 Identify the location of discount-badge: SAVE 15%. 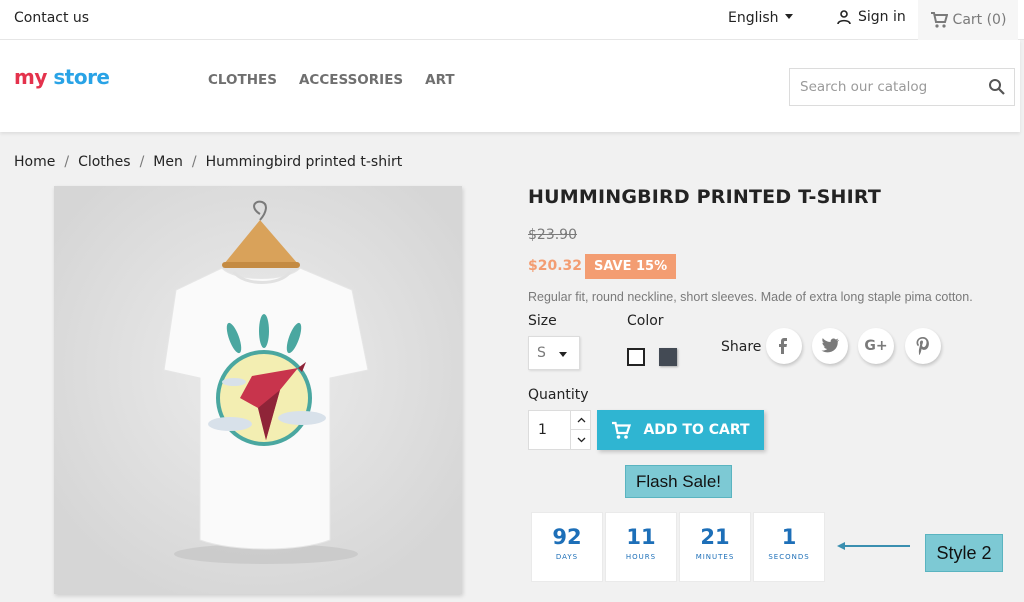
(631, 266).